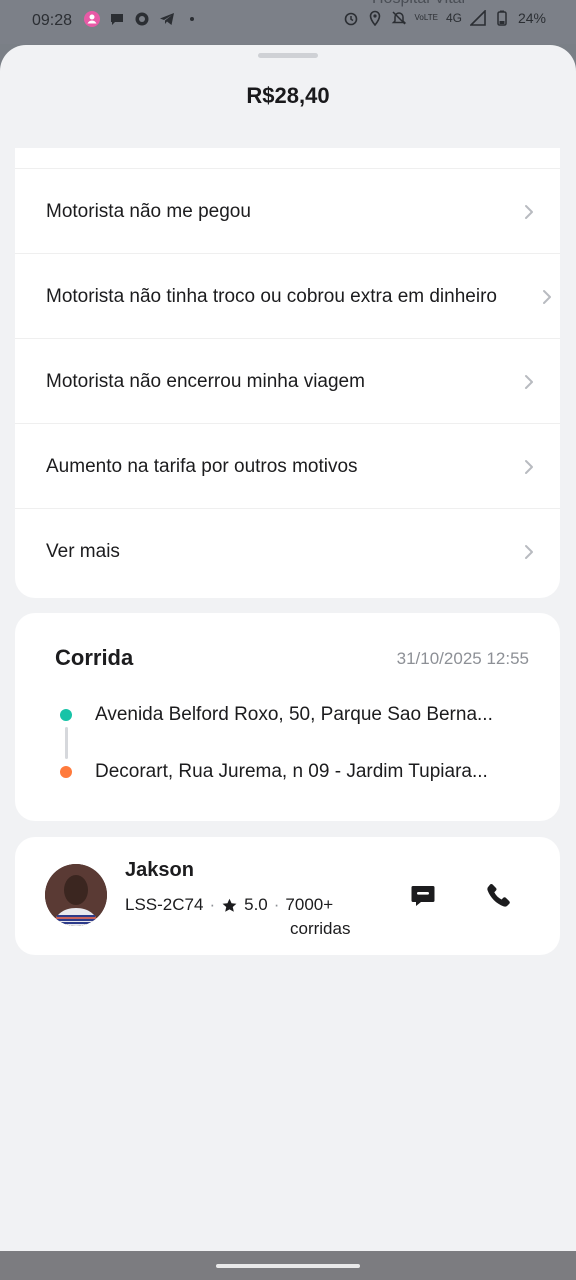 Image resolution: width=576 pixels, height=1280 pixels. Describe the element at coordinates (288, 55) in the screenshot. I see `drag-handle` at that location.